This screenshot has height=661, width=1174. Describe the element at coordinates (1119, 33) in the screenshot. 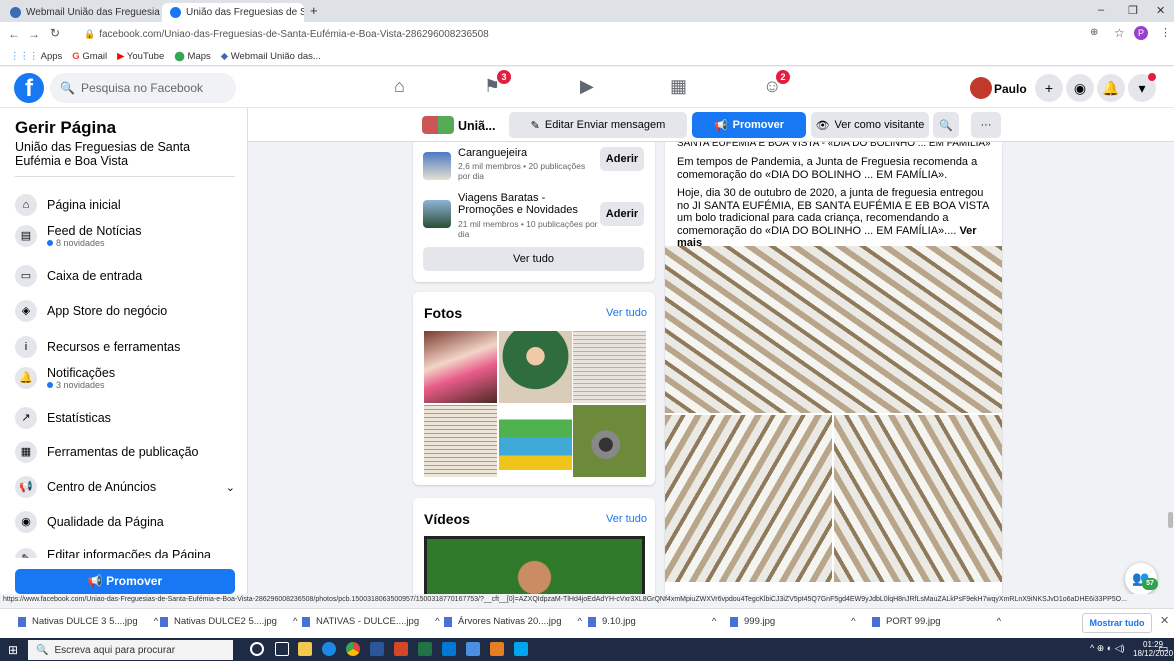

I see `star-icon: ☆` at that location.